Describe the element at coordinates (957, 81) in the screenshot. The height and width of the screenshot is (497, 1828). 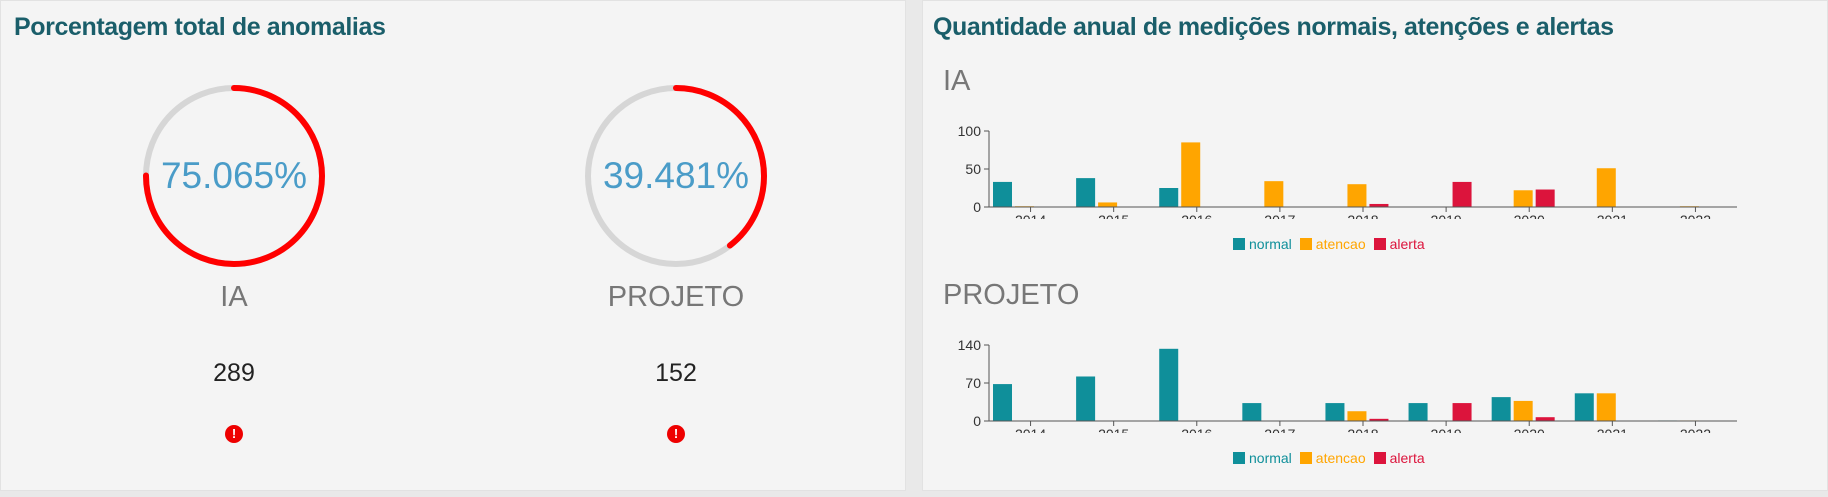
I see `chart-title-ia: IA` at that location.